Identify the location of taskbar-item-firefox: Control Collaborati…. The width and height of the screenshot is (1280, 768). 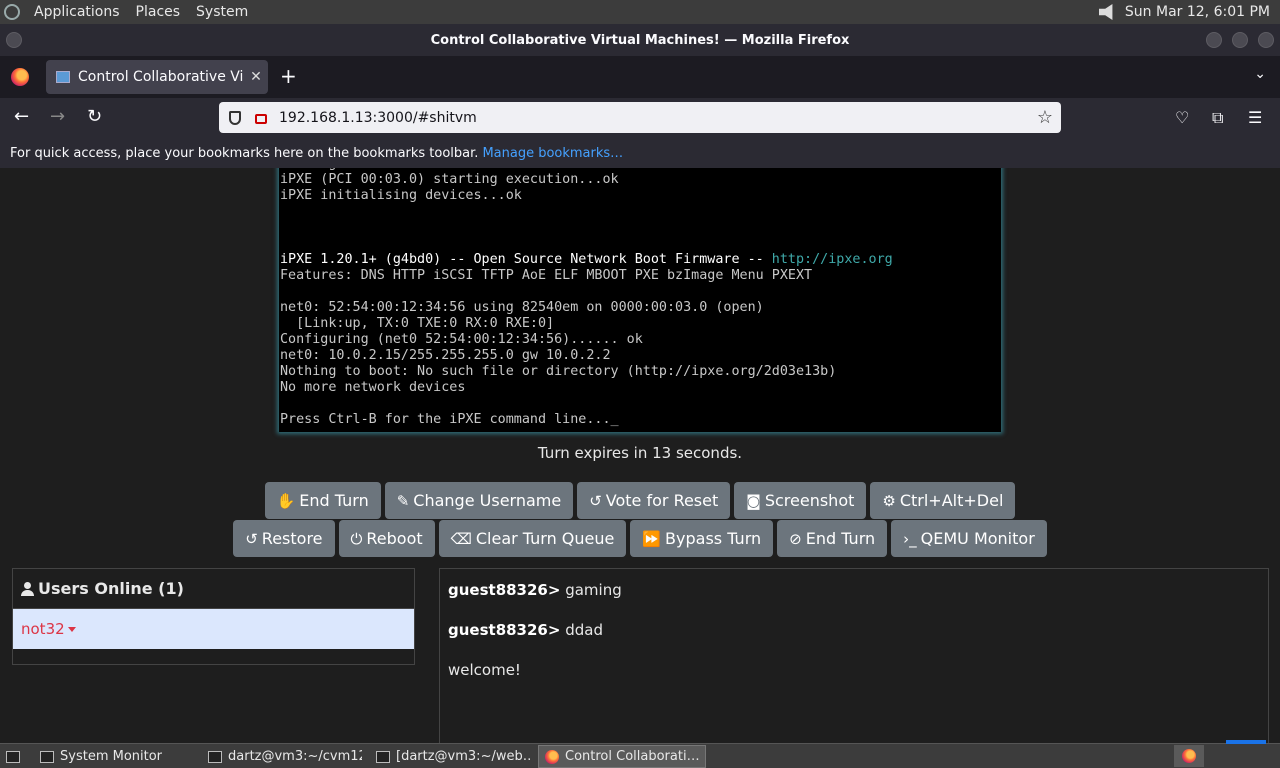
(622, 756).